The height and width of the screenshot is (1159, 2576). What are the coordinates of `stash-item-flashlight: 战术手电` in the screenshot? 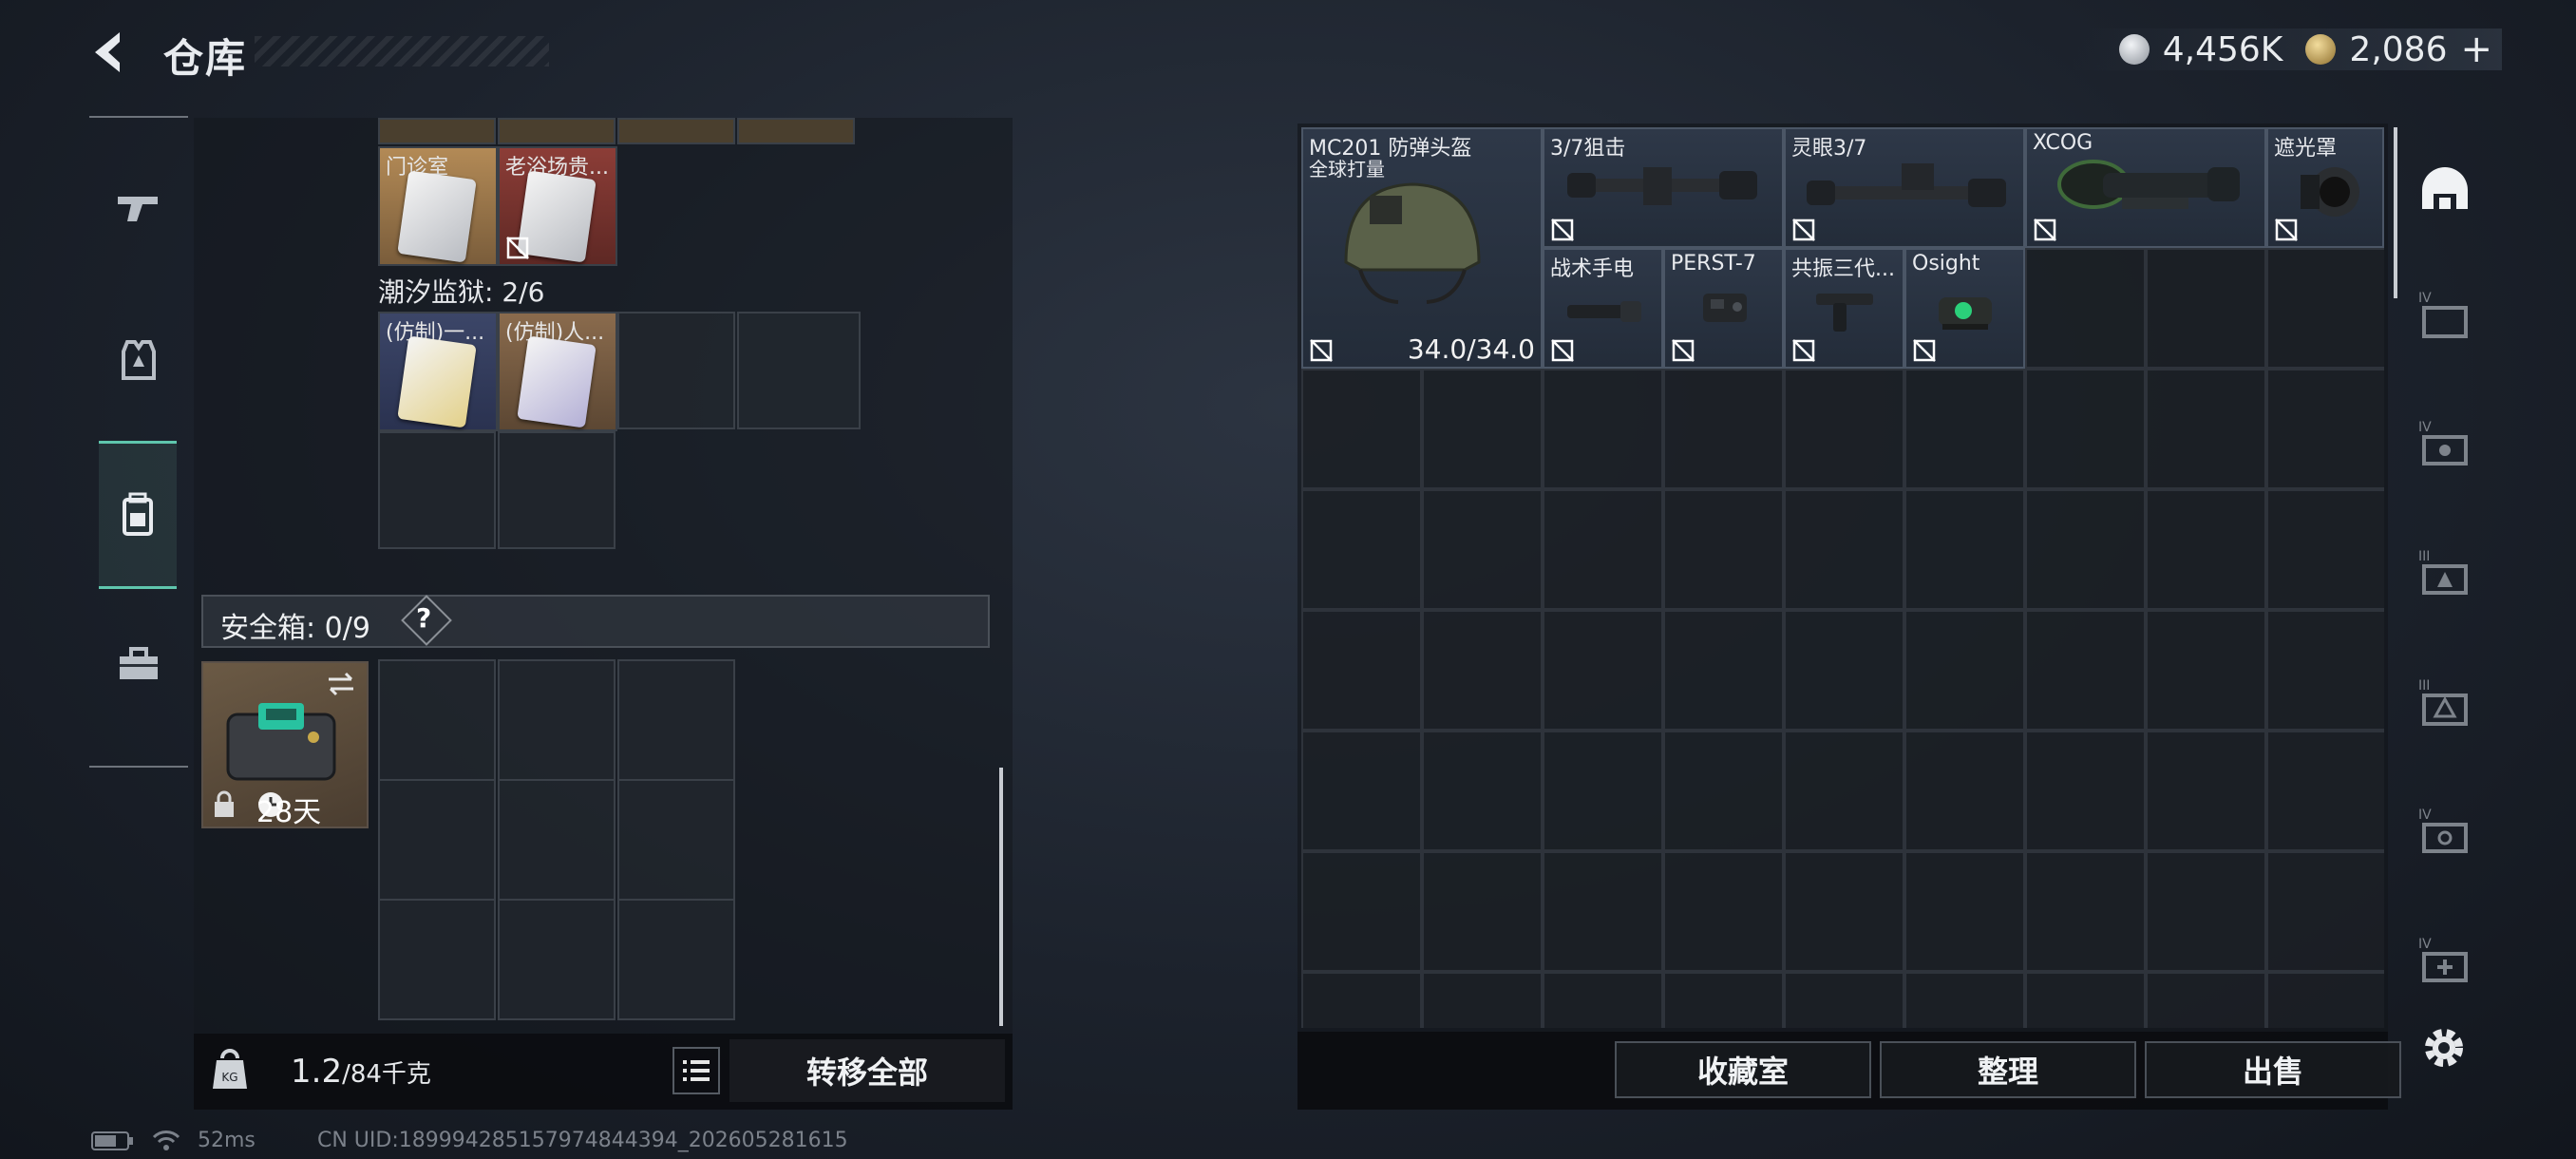 It's located at (1603, 308).